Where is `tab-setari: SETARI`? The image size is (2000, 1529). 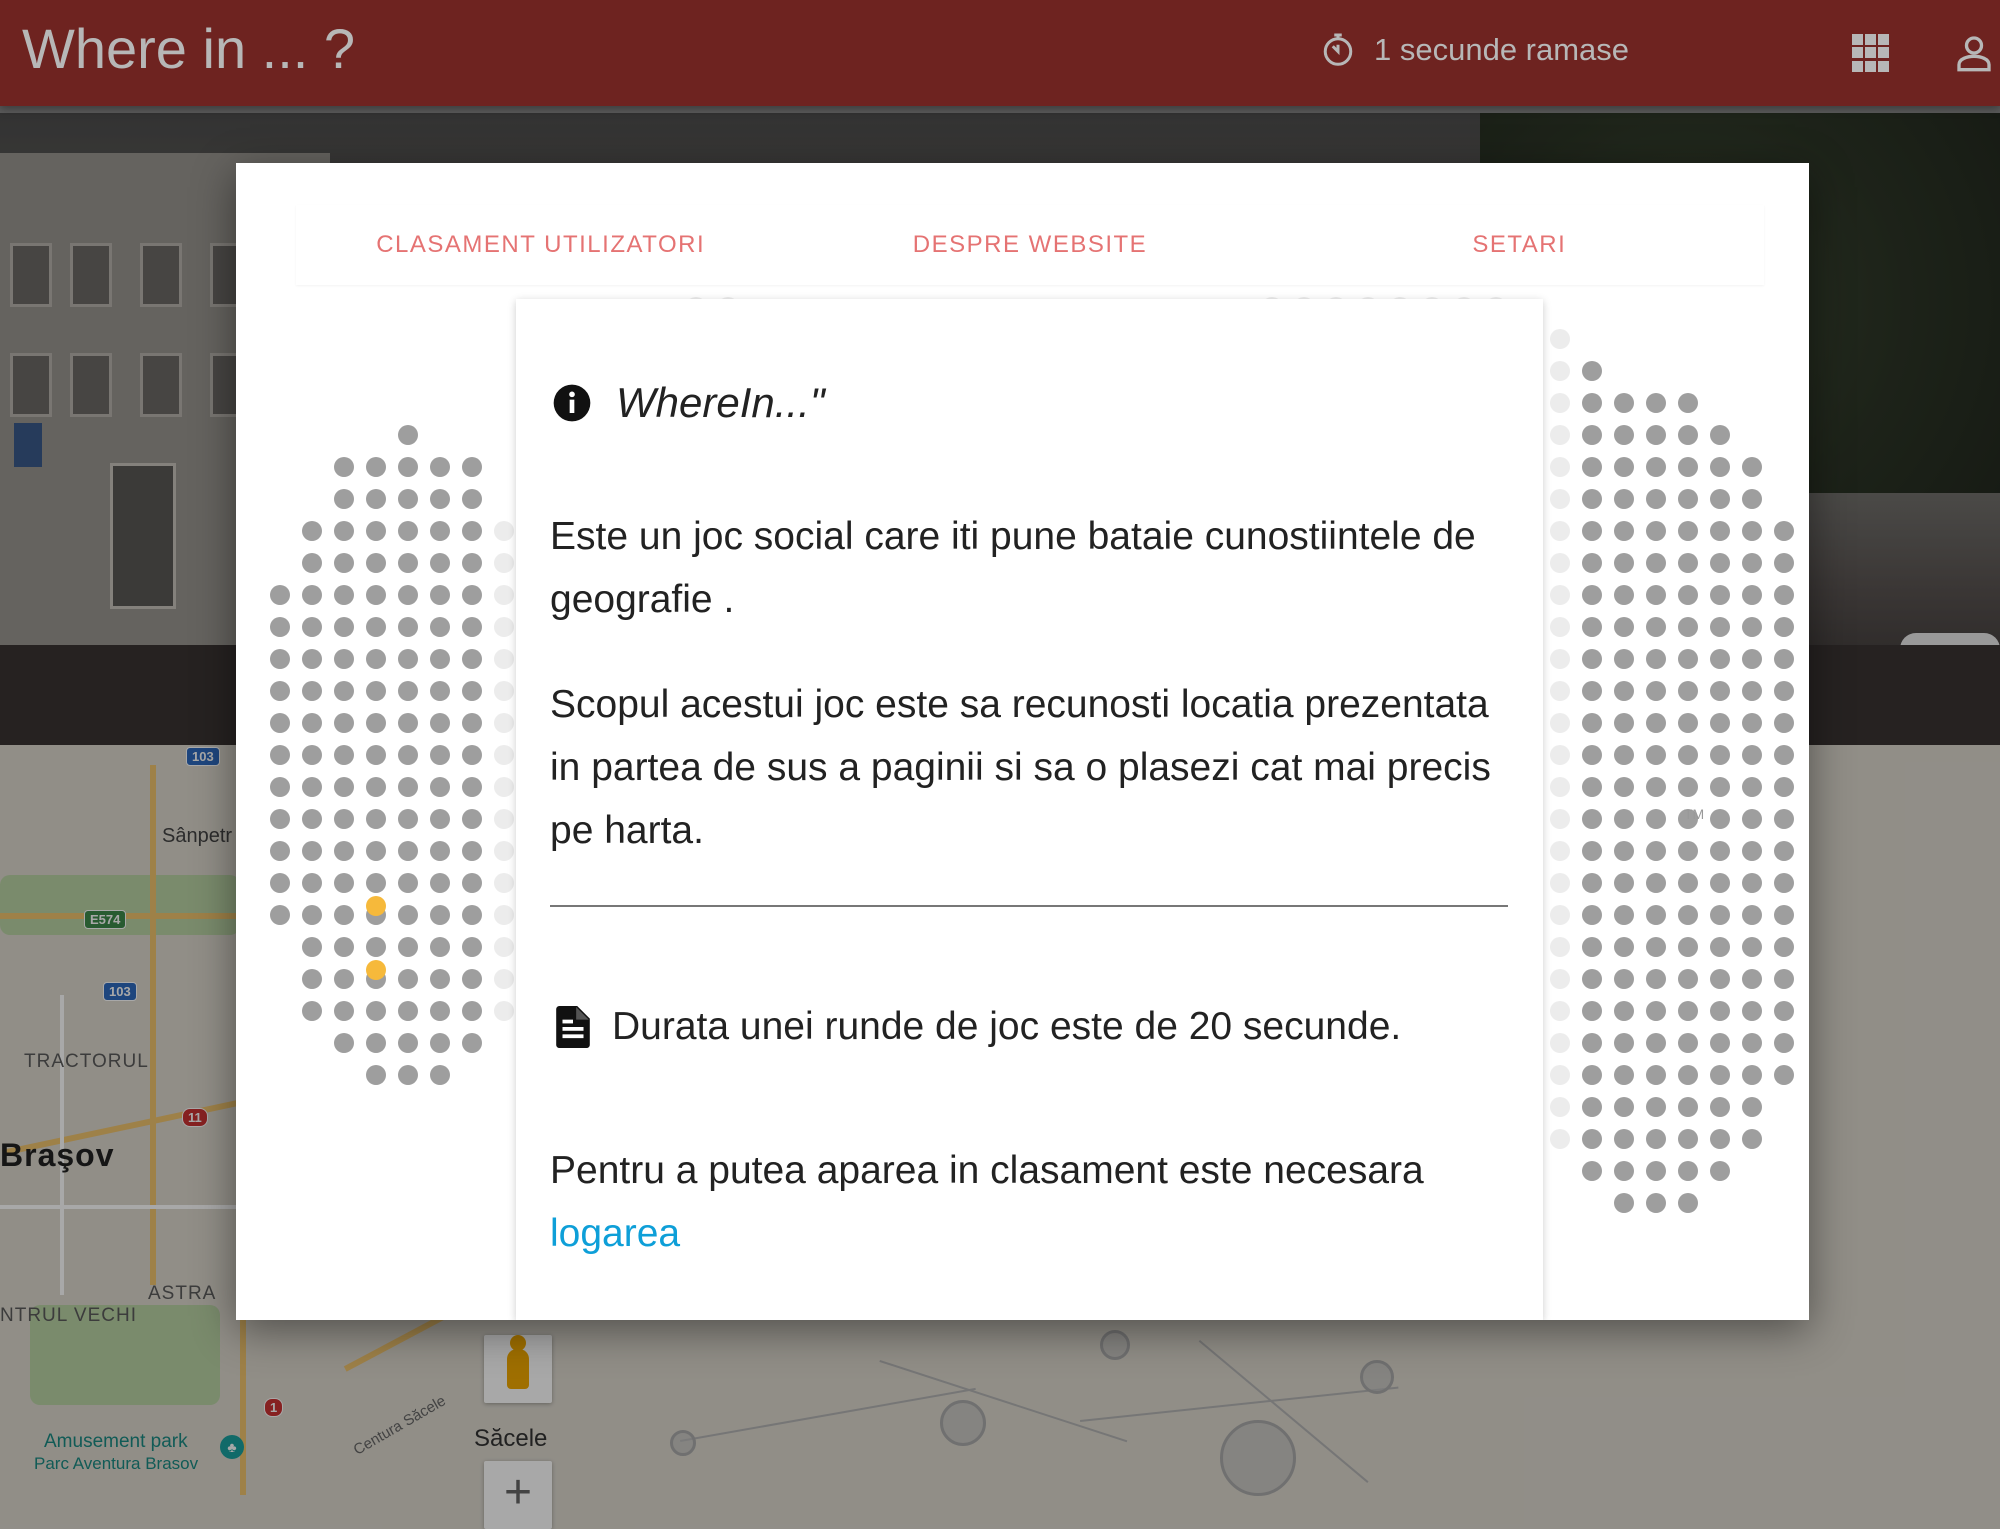
tab-setari: SETARI is located at coordinates (1519, 245).